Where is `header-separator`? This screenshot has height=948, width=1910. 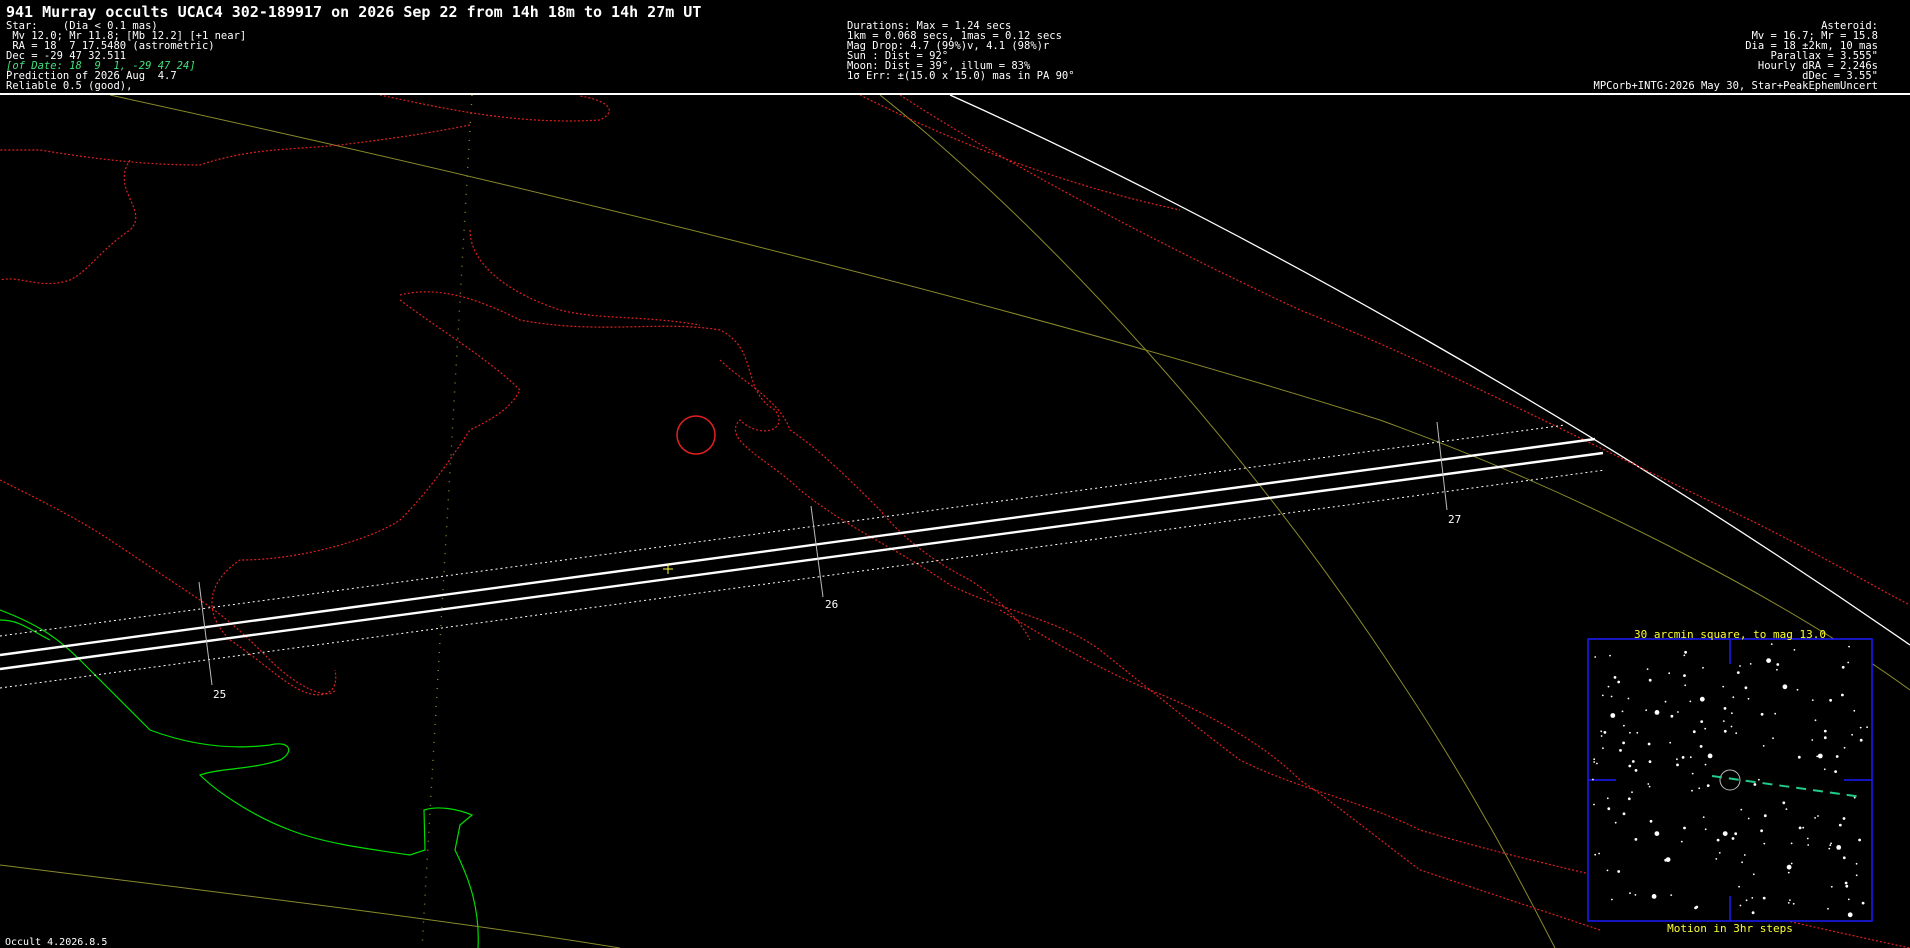 header-separator is located at coordinates (955, 94).